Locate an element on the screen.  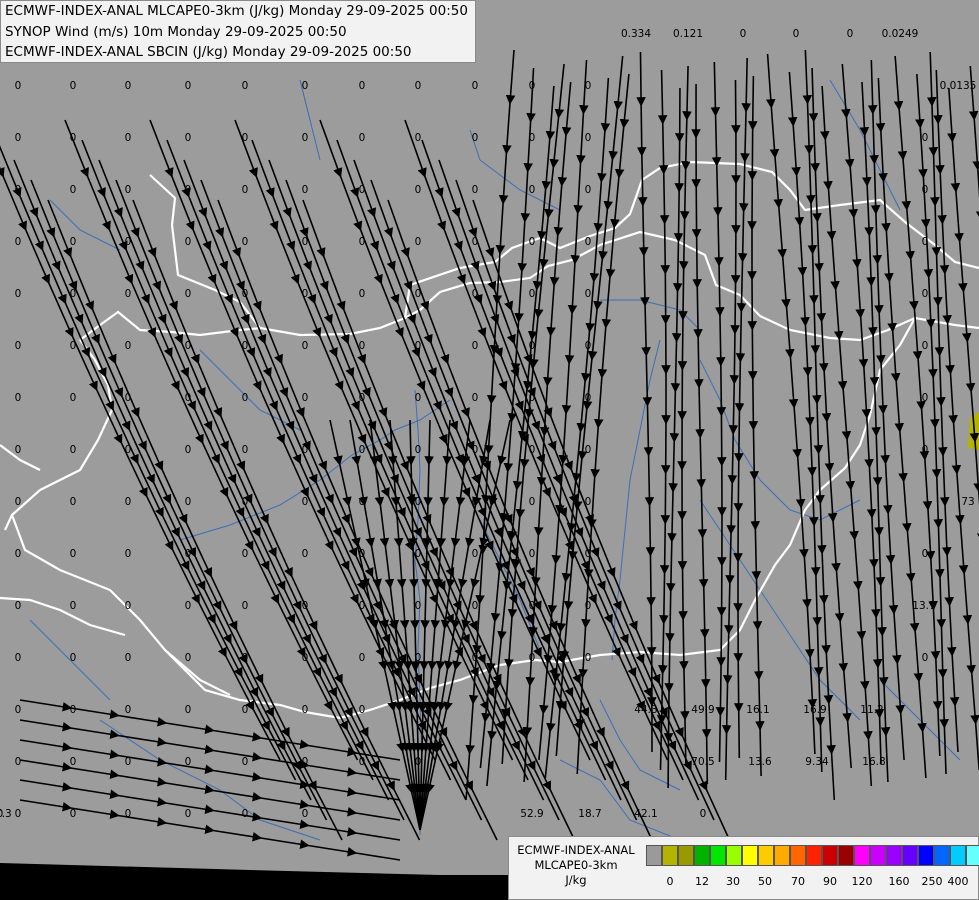
field-value-label: 16.9 is located at coordinates (814, 710).